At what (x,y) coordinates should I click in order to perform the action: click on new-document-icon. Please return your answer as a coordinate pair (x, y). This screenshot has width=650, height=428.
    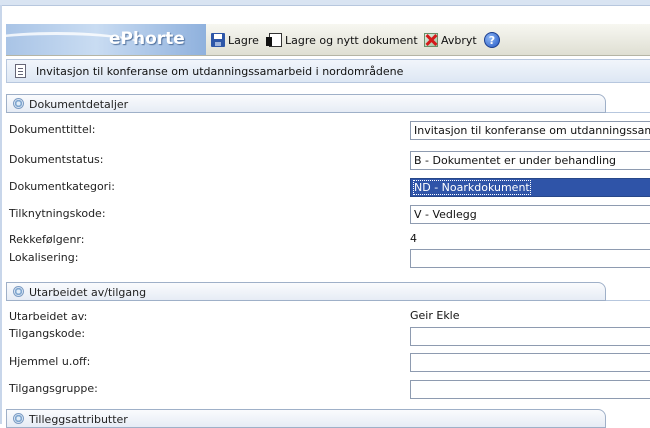
    Looking at the image, I should click on (274, 40).